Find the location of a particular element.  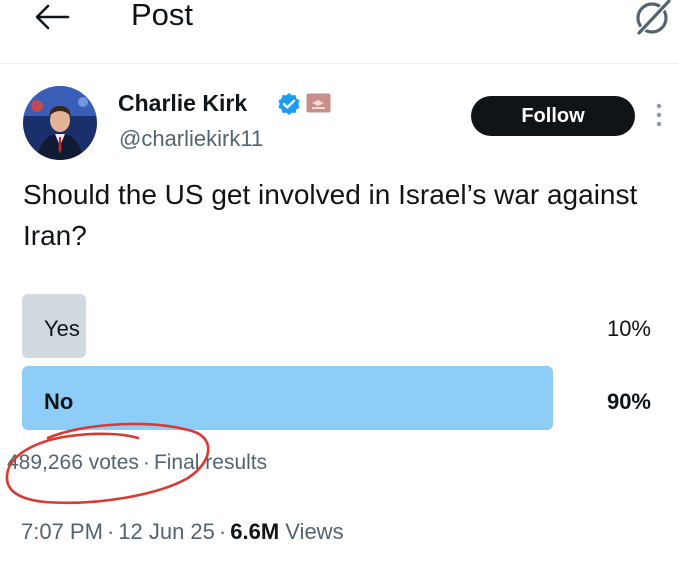

poll-option-yes-percent: 10% is located at coordinates (628, 328).